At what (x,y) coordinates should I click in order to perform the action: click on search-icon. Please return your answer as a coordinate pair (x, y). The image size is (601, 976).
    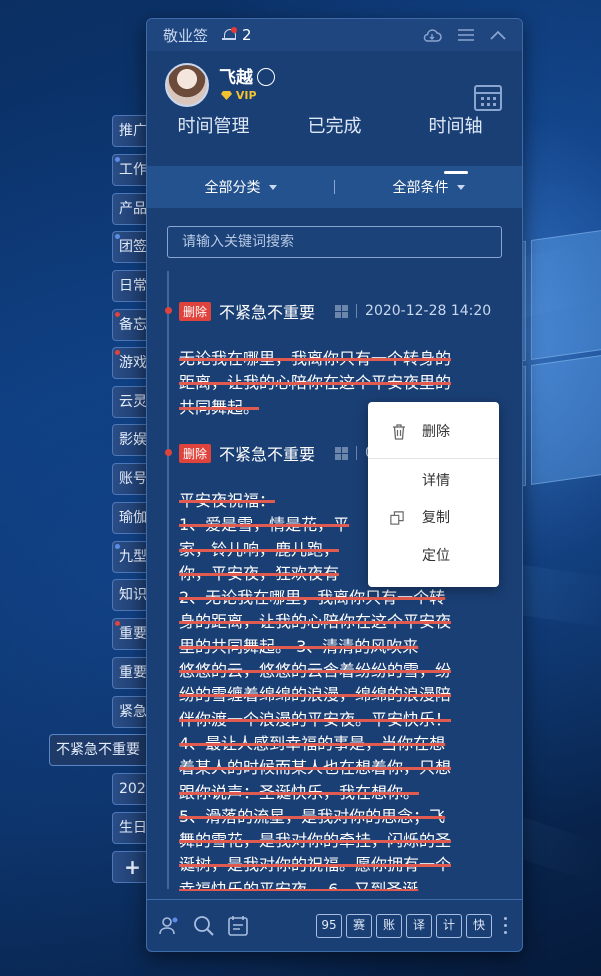
    Looking at the image, I should click on (204, 926).